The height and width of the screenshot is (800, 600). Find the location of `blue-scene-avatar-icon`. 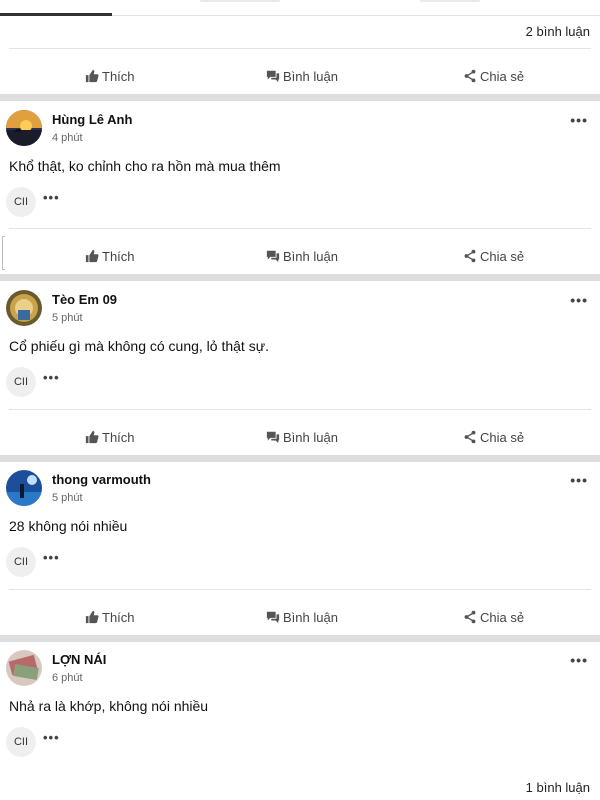

blue-scene-avatar-icon is located at coordinates (24, 488).